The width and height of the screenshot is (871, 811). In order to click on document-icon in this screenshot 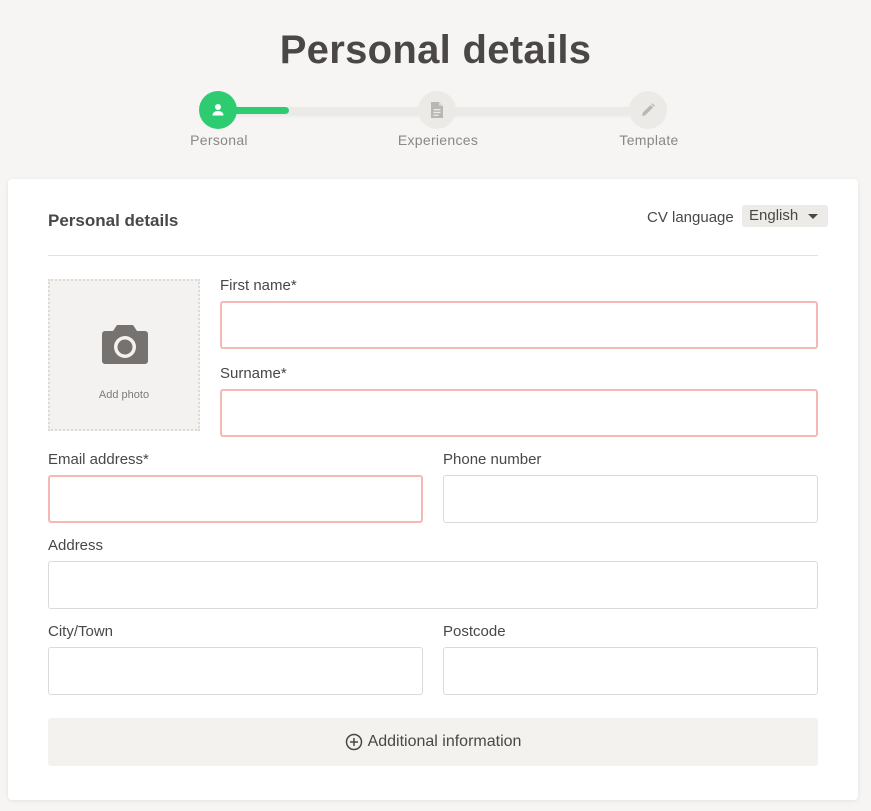, I will do `click(437, 110)`.